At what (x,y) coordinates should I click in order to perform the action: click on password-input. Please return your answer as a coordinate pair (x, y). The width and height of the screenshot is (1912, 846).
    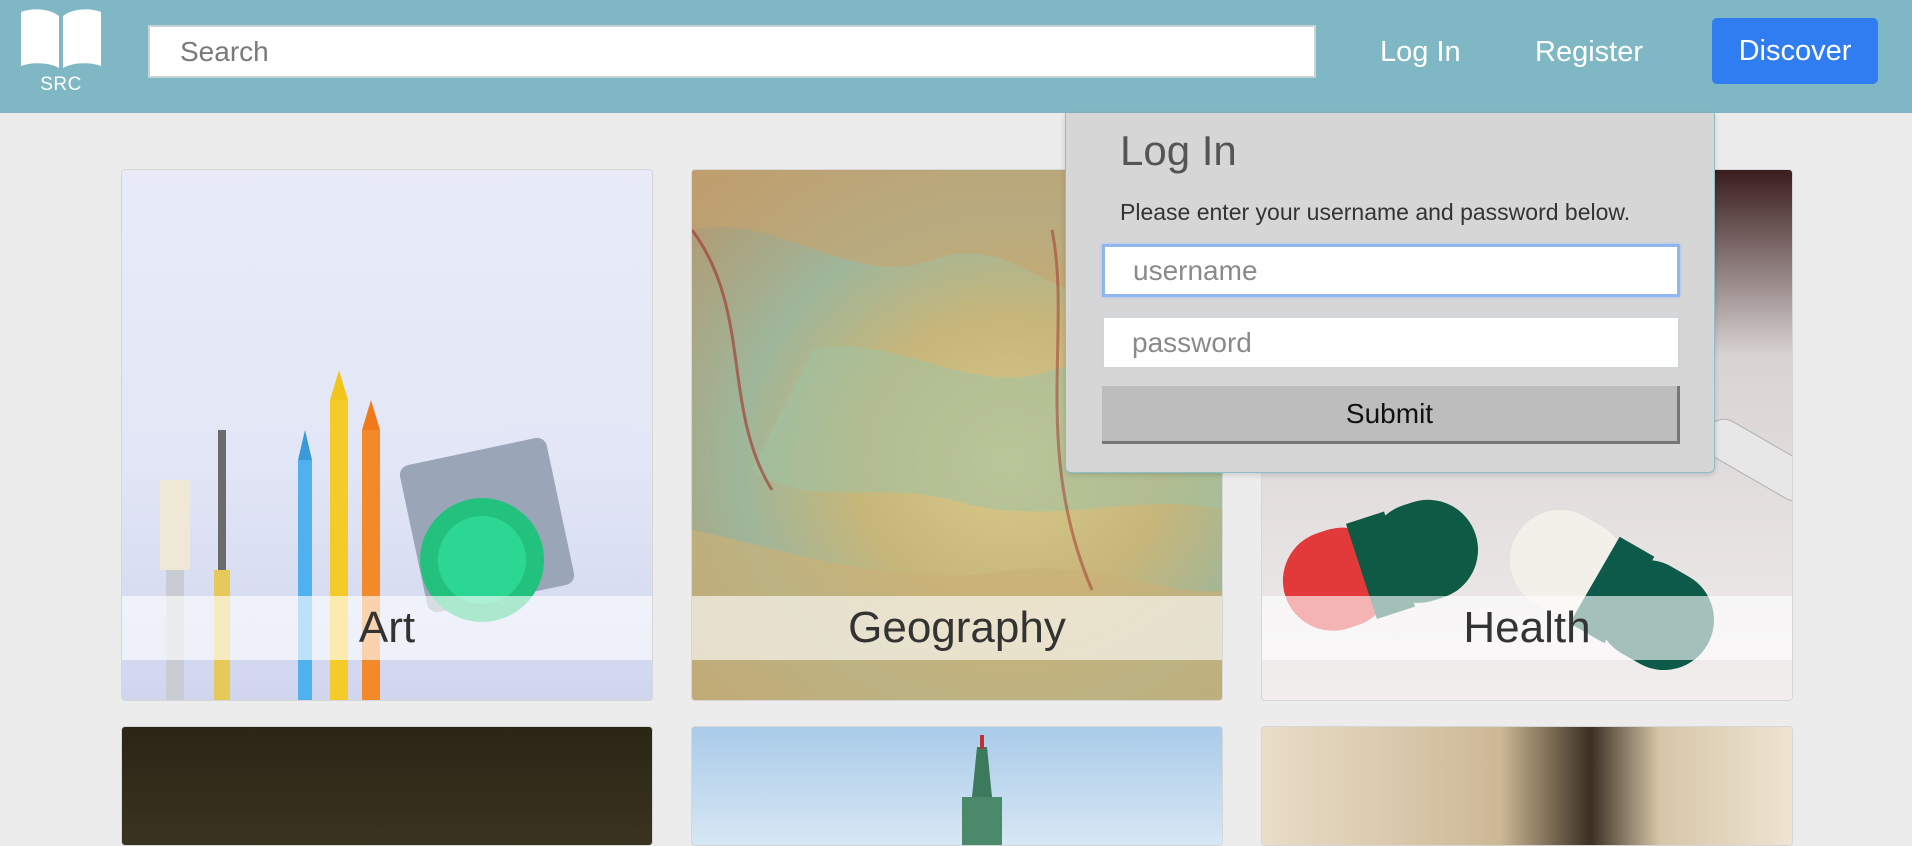
    Looking at the image, I should click on (1391, 342).